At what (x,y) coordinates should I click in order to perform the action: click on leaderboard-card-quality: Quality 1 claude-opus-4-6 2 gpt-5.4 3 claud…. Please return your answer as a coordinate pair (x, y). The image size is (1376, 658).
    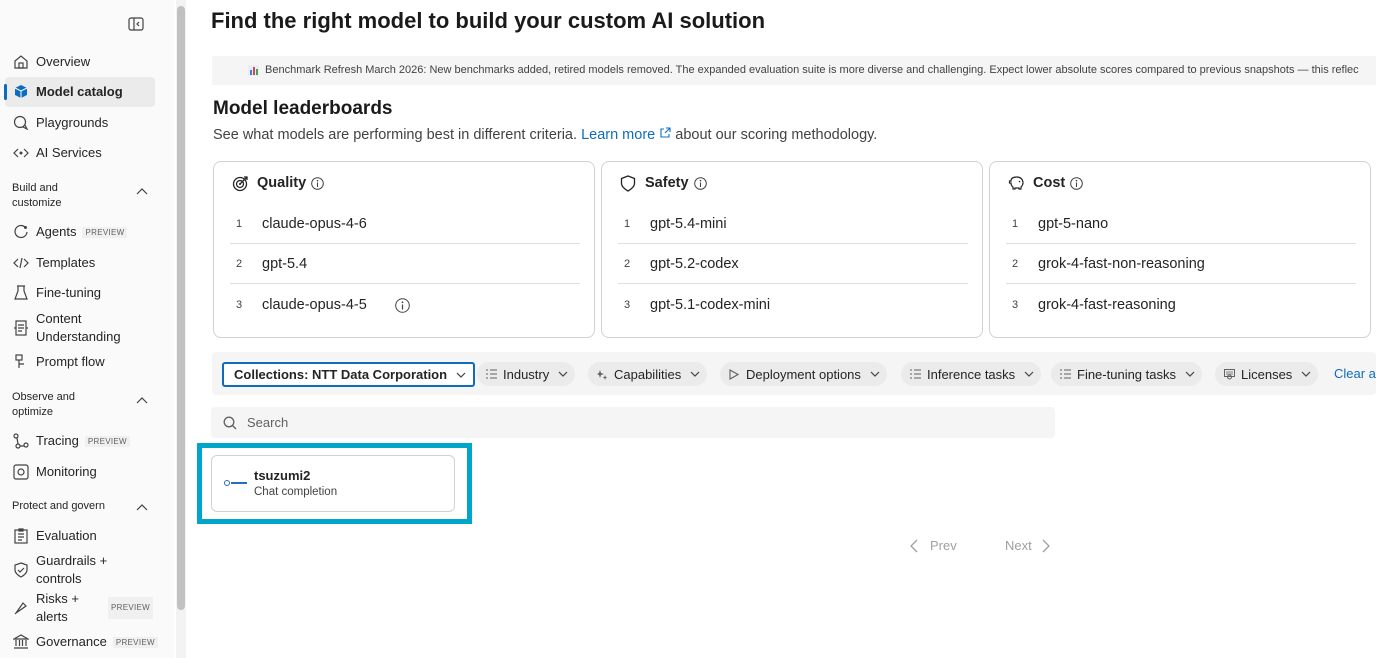
    Looking at the image, I should click on (404, 249).